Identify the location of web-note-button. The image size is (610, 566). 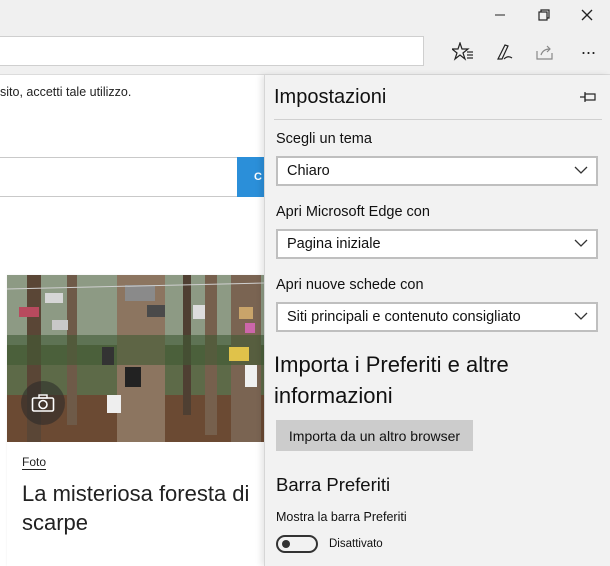
(505, 52).